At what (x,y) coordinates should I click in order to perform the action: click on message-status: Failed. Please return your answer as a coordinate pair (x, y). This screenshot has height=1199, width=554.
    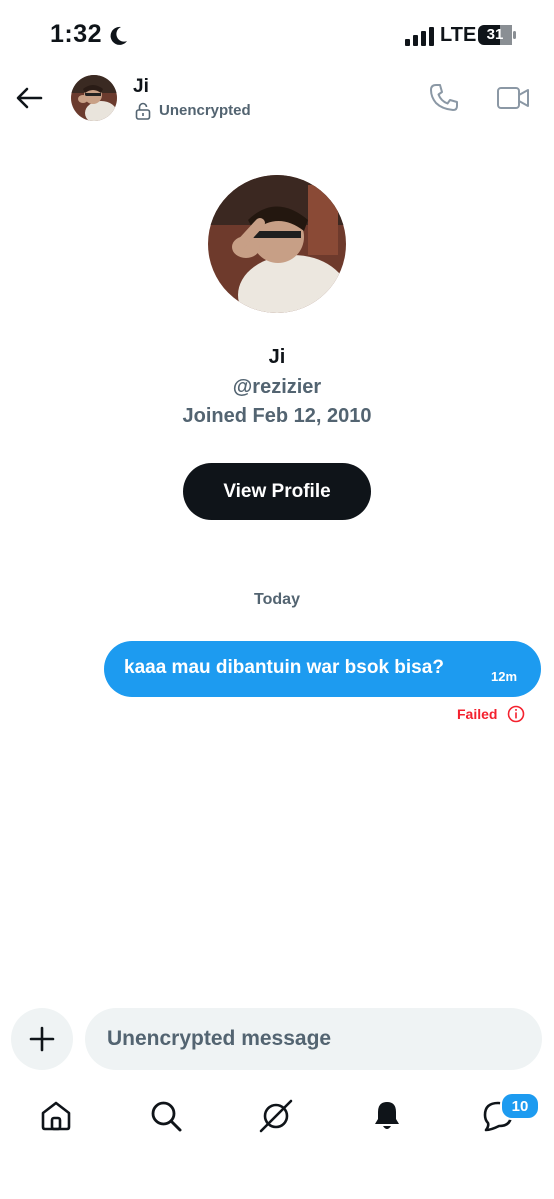
    Looking at the image, I should click on (477, 714).